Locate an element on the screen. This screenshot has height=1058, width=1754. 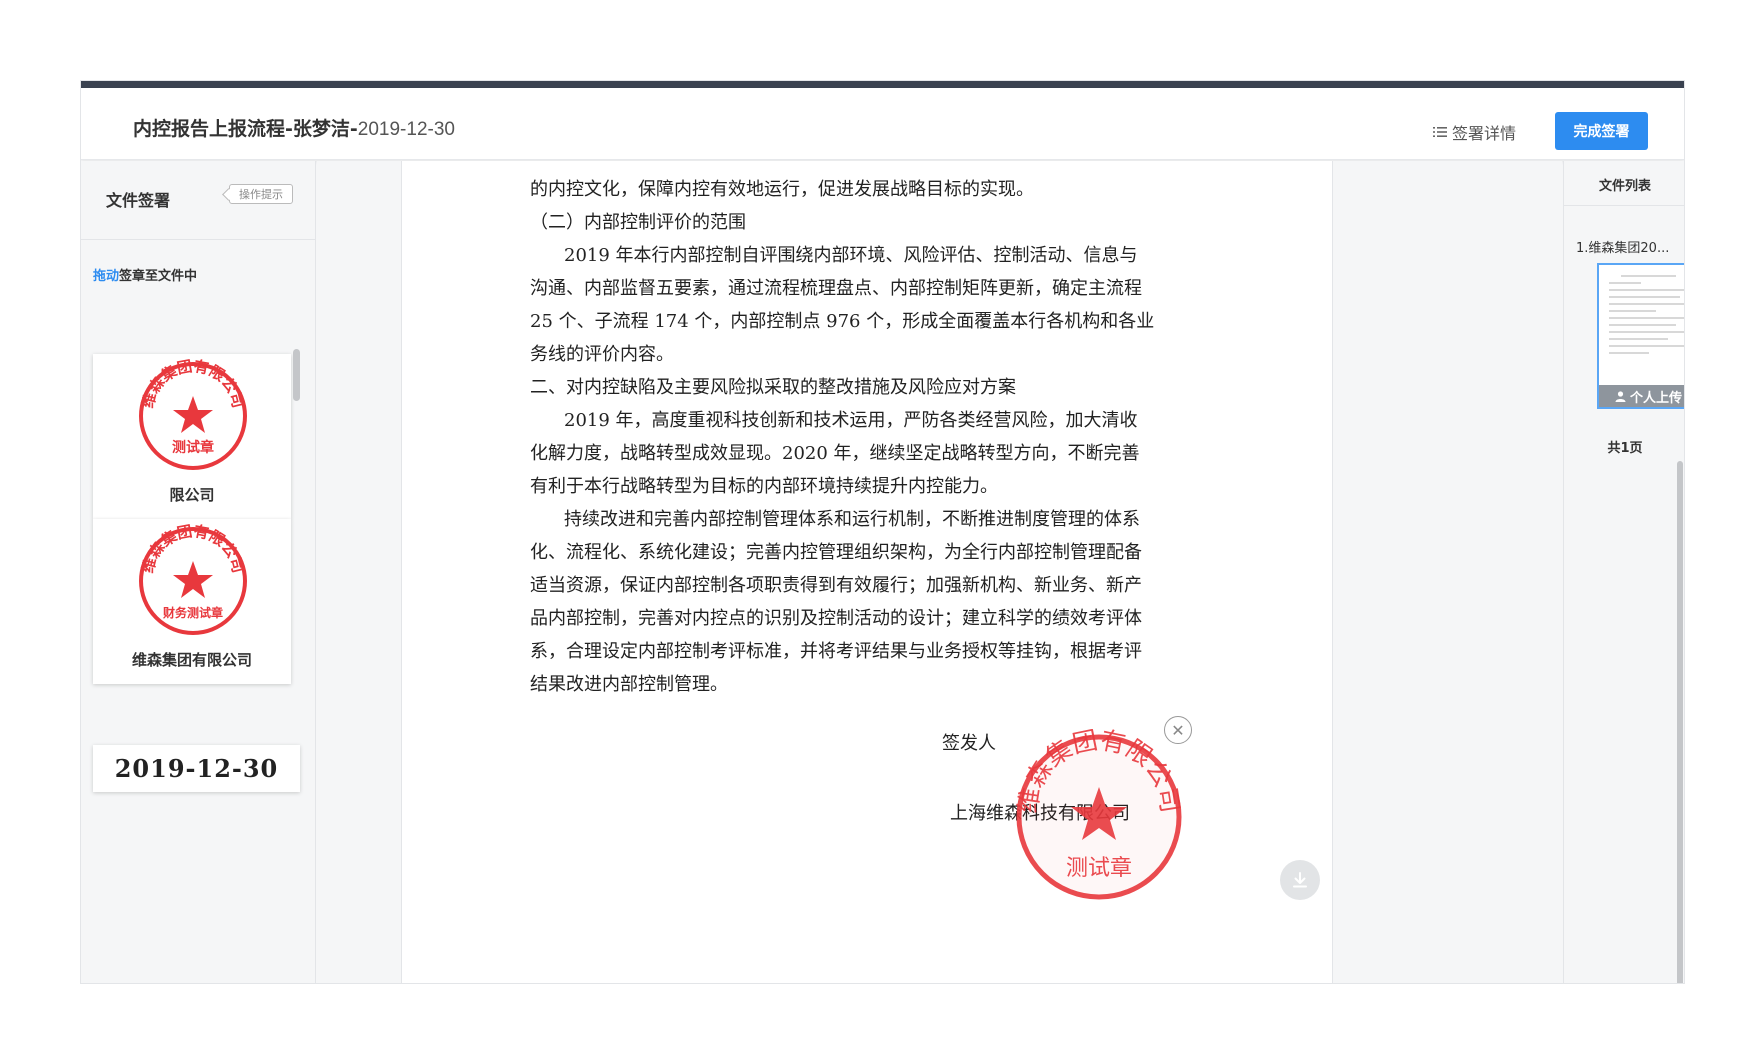
page-title: 内控报告上报流程-张梦洁-2019-12-30 is located at coordinates (294, 127).